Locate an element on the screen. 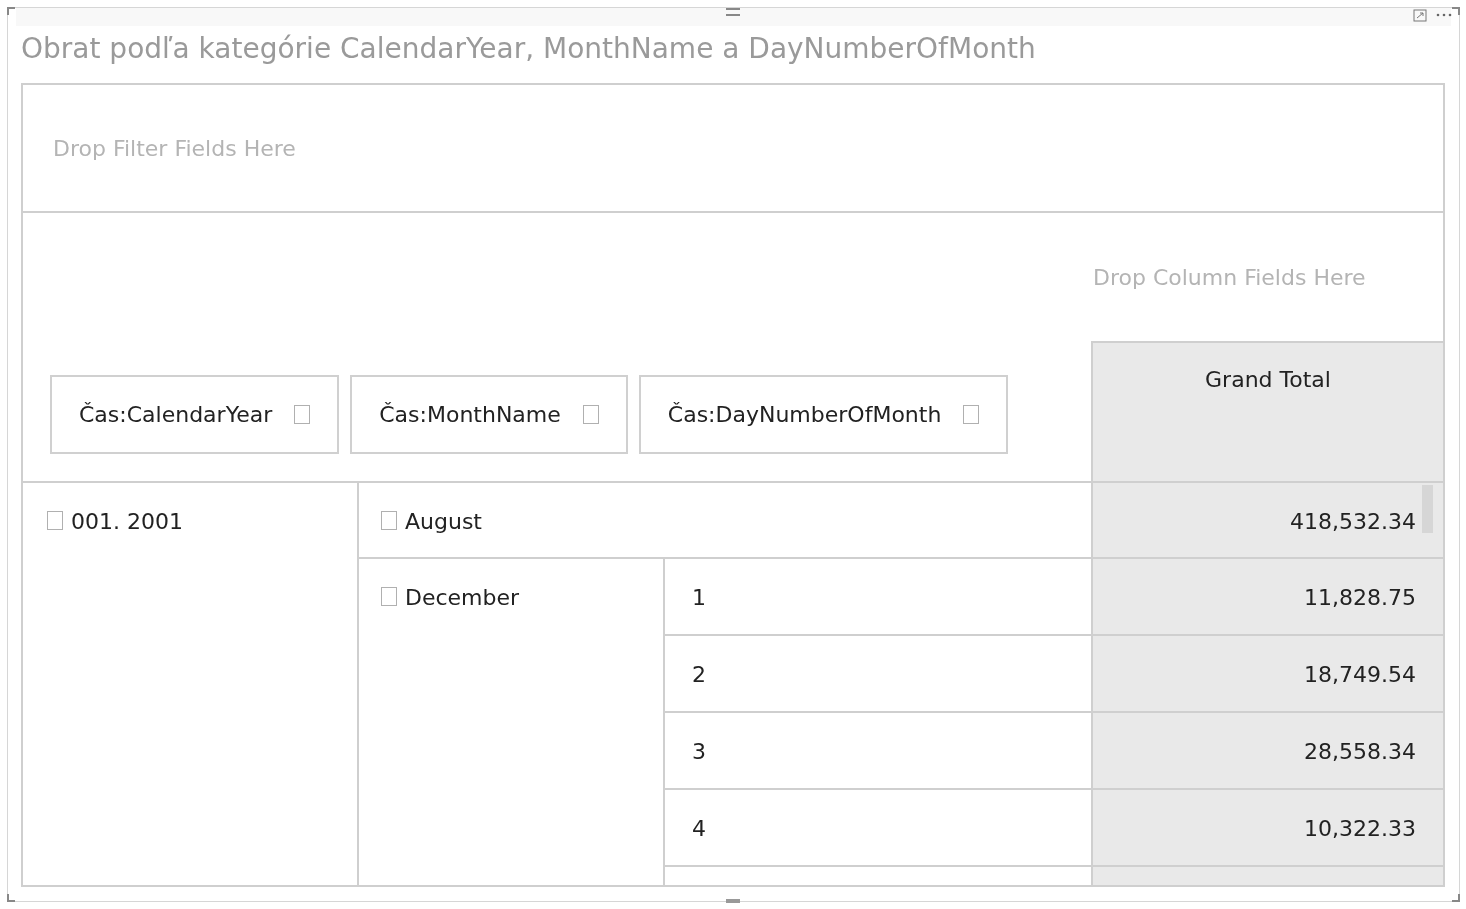  month-label: December is located at coordinates (462, 598).